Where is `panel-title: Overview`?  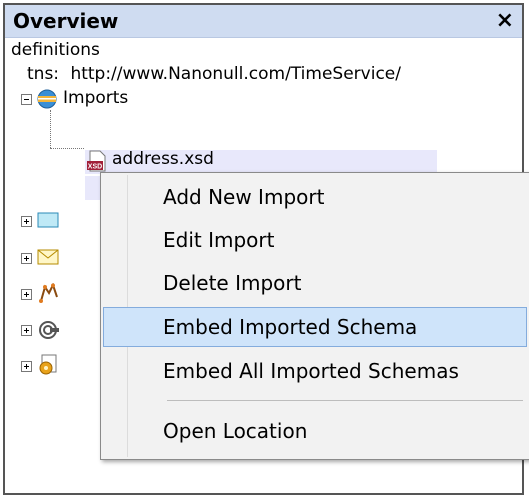
panel-title: Overview is located at coordinates (66, 21).